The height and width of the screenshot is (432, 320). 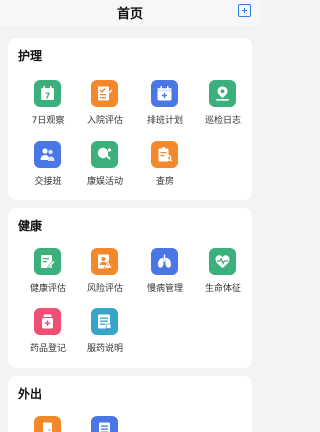 What do you see at coordinates (47, 321) in the screenshot?
I see `medicine-bottle-icon` at bounding box center [47, 321].